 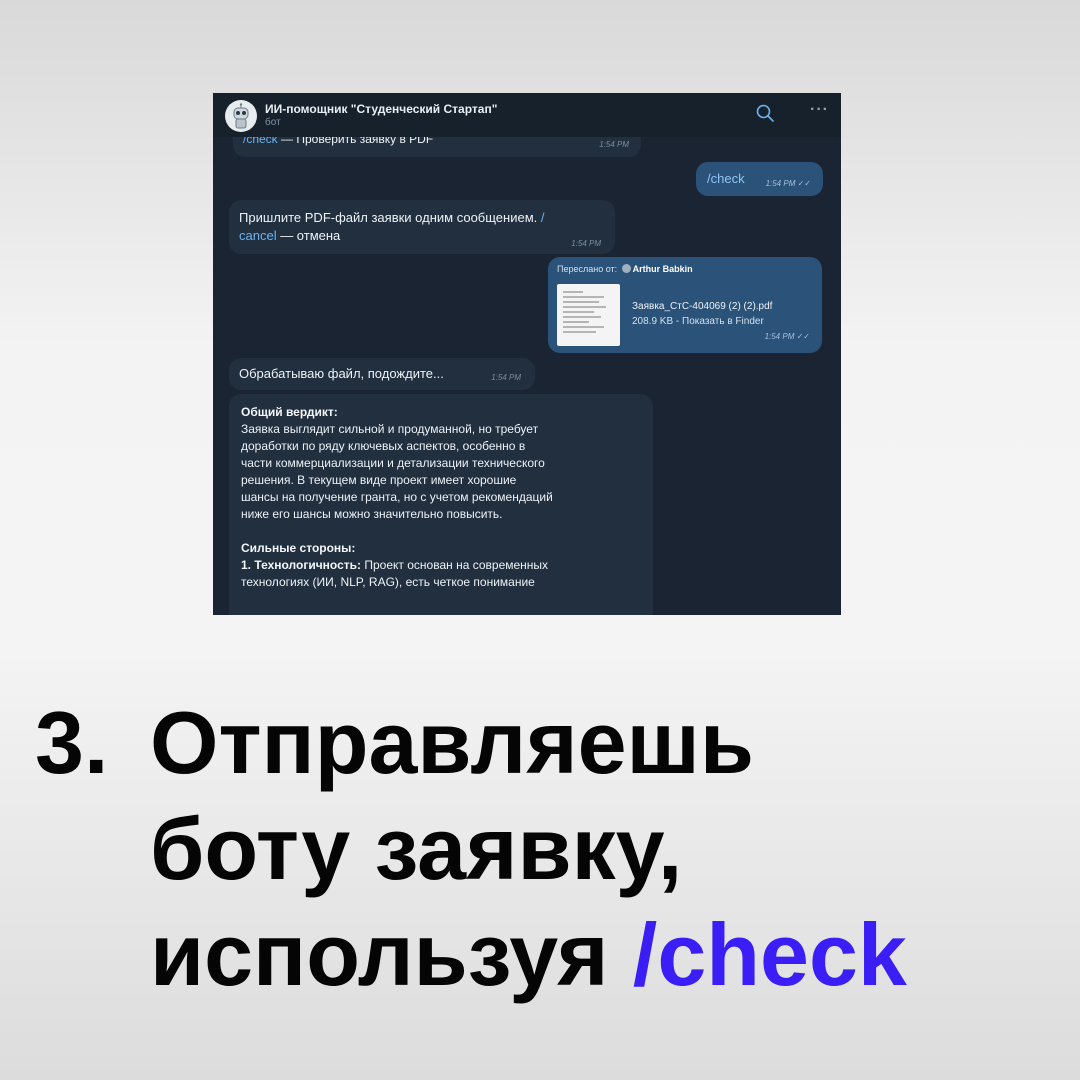 What do you see at coordinates (723, 321) in the screenshot?
I see `show-in-finder-link: Показать в Finder` at bounding box center [723, 321].